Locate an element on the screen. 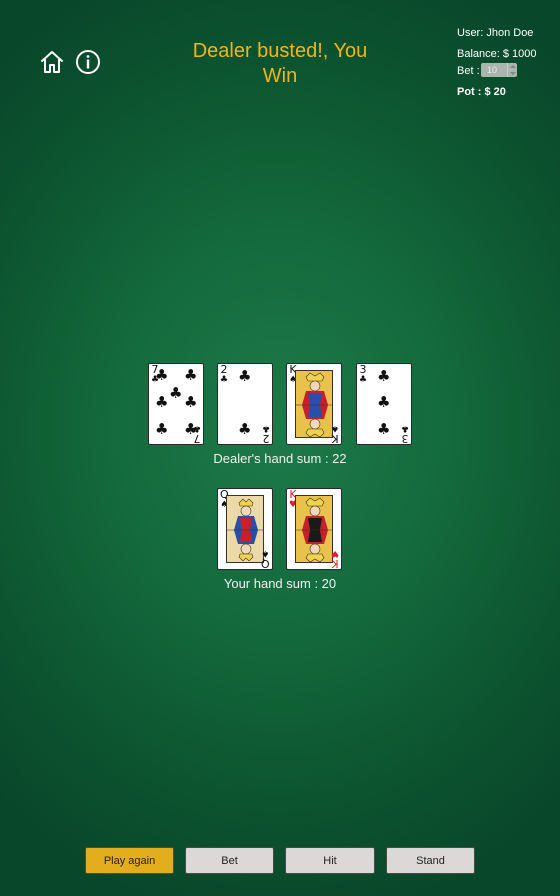 The image size is (560, 896). bet-label: Bet : is located at coordinates (468, 71).